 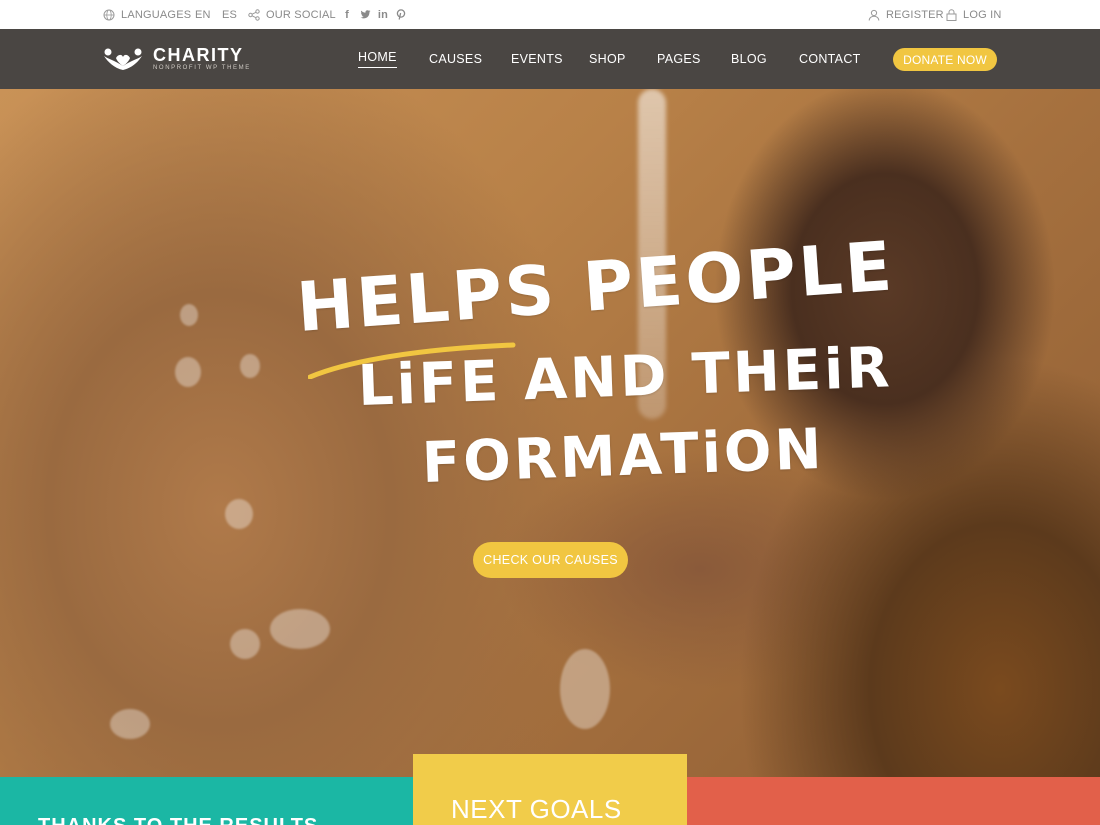 I want to click on our-social-menu: OUR SOCIAL, so click(x=292, y=14).